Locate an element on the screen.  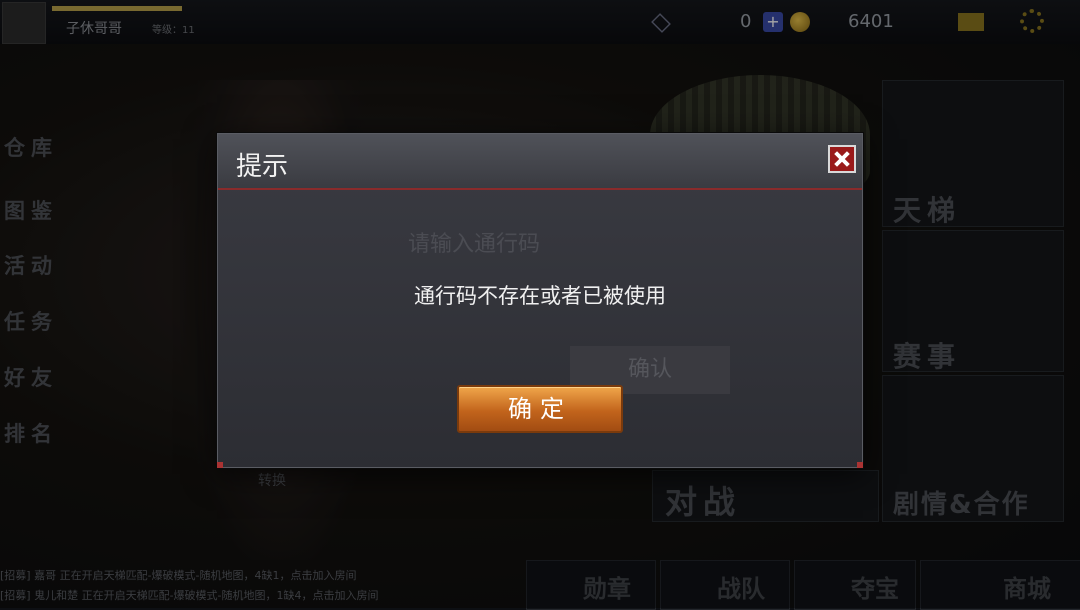
background-prompt-text: 请输入通行码 is located at coordinates (474, 244).